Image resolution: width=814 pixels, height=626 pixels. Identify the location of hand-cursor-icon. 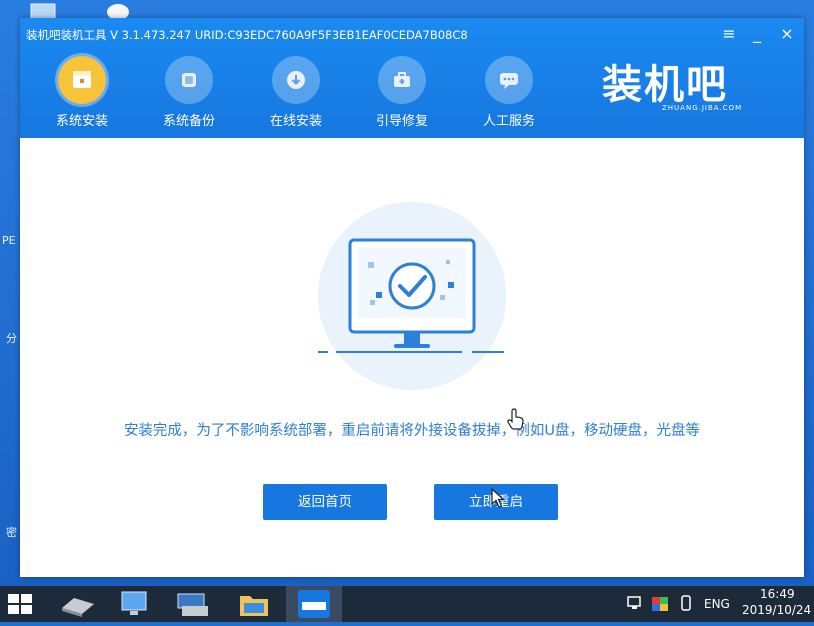
(515, 419).